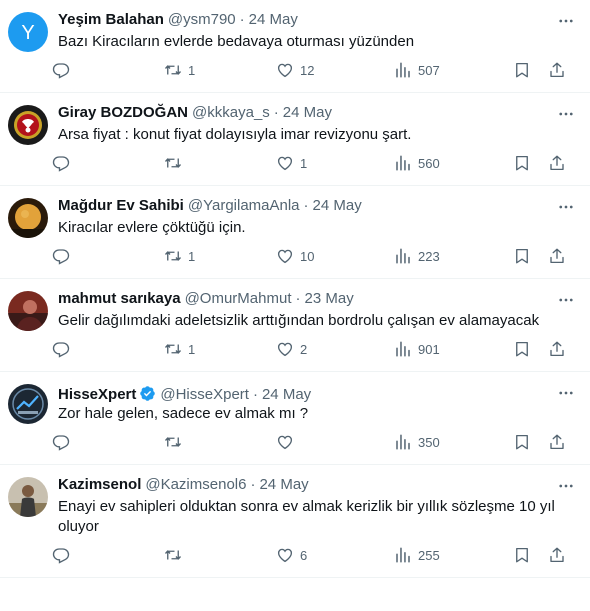 The width and height of the screenshot is (590, 611). Describe the element at coordinates (204, 395) in the screenshot. I see `author-handle: @HisseXpert` at that location.